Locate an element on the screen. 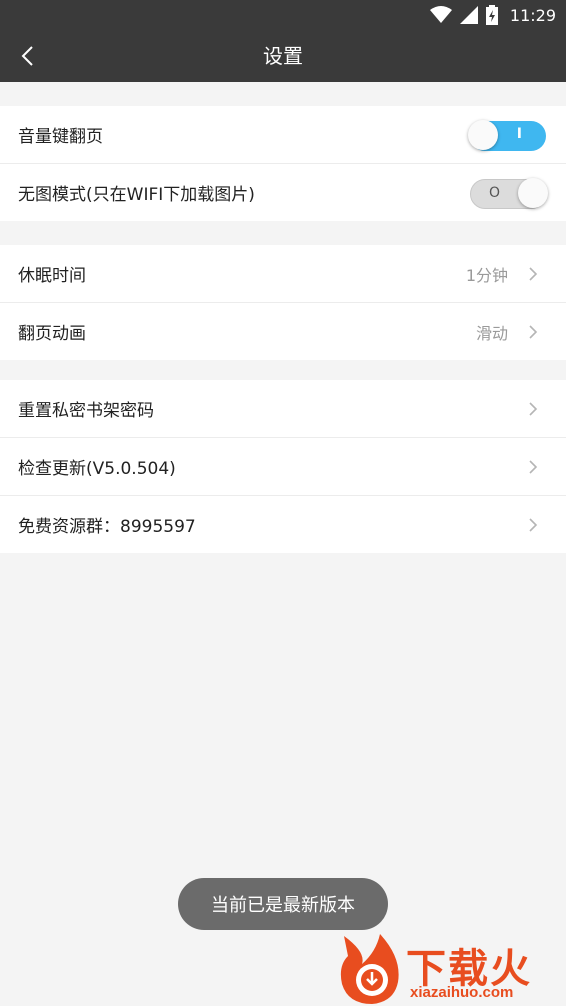  status-bar: 11:29 is located at coordinates (283, 15).